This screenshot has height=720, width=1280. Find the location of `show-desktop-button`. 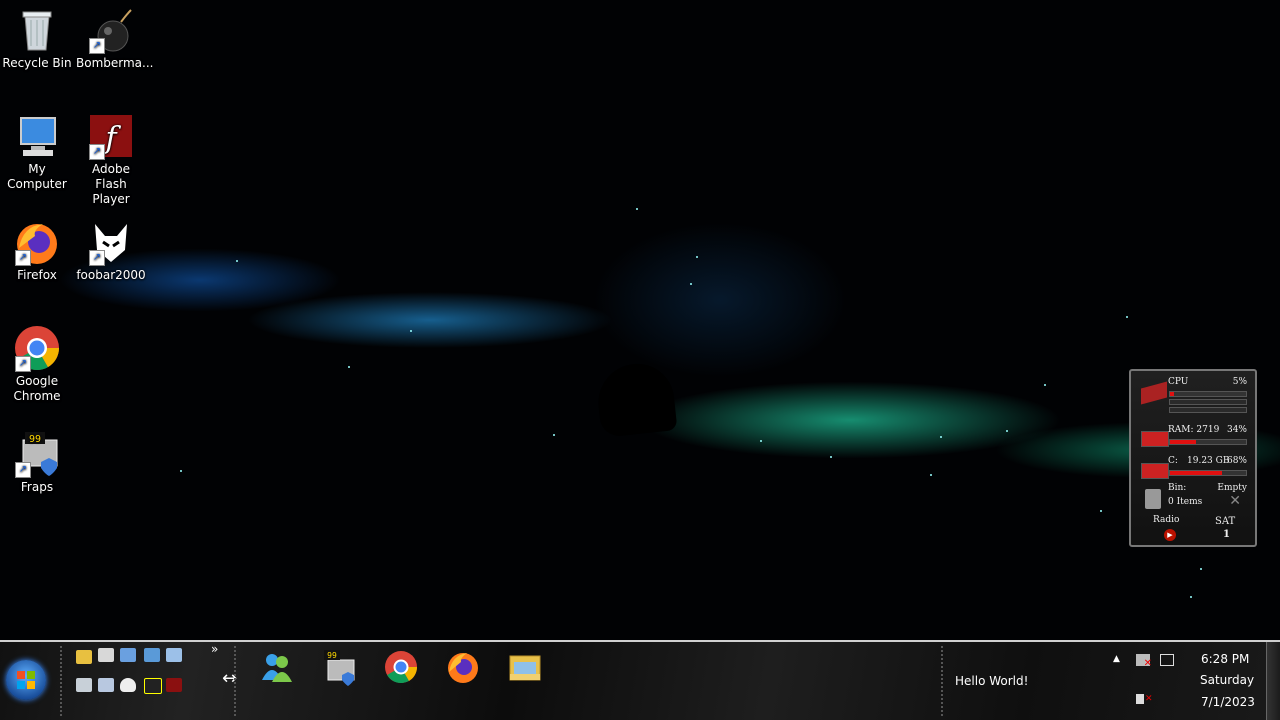

show-desktop-button is located at coordinates (1273, 681).